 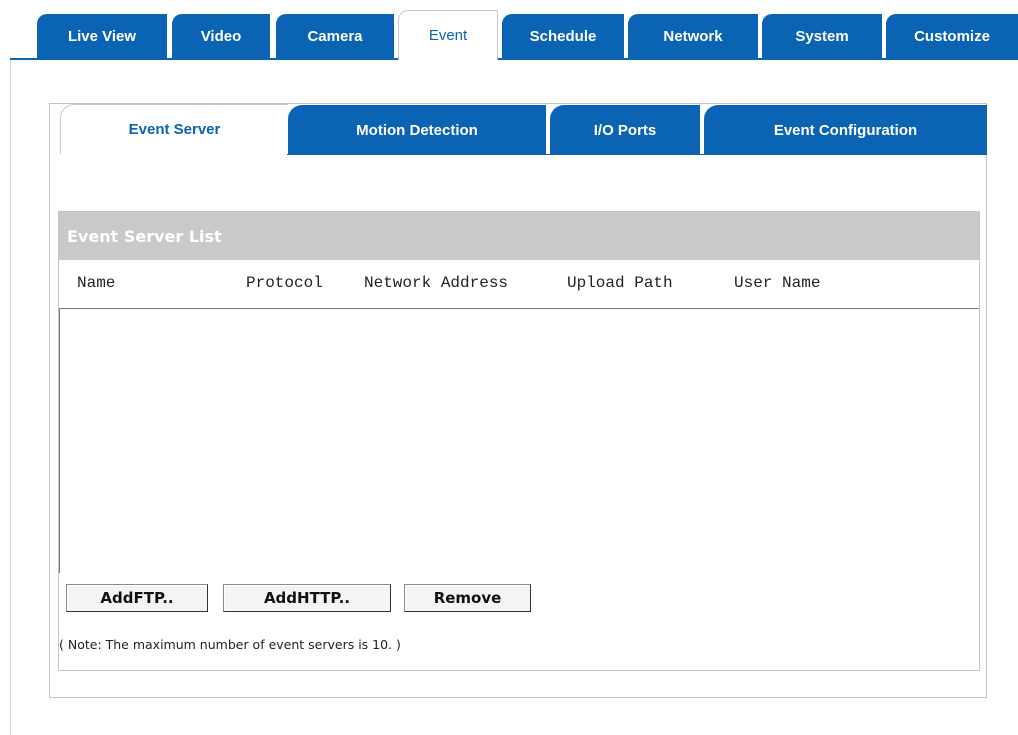 What do you see at coordinates (620, 283) in the screenshot?
I see `column-header-upload-path: Upload Path` at bounding box center [620, 283].